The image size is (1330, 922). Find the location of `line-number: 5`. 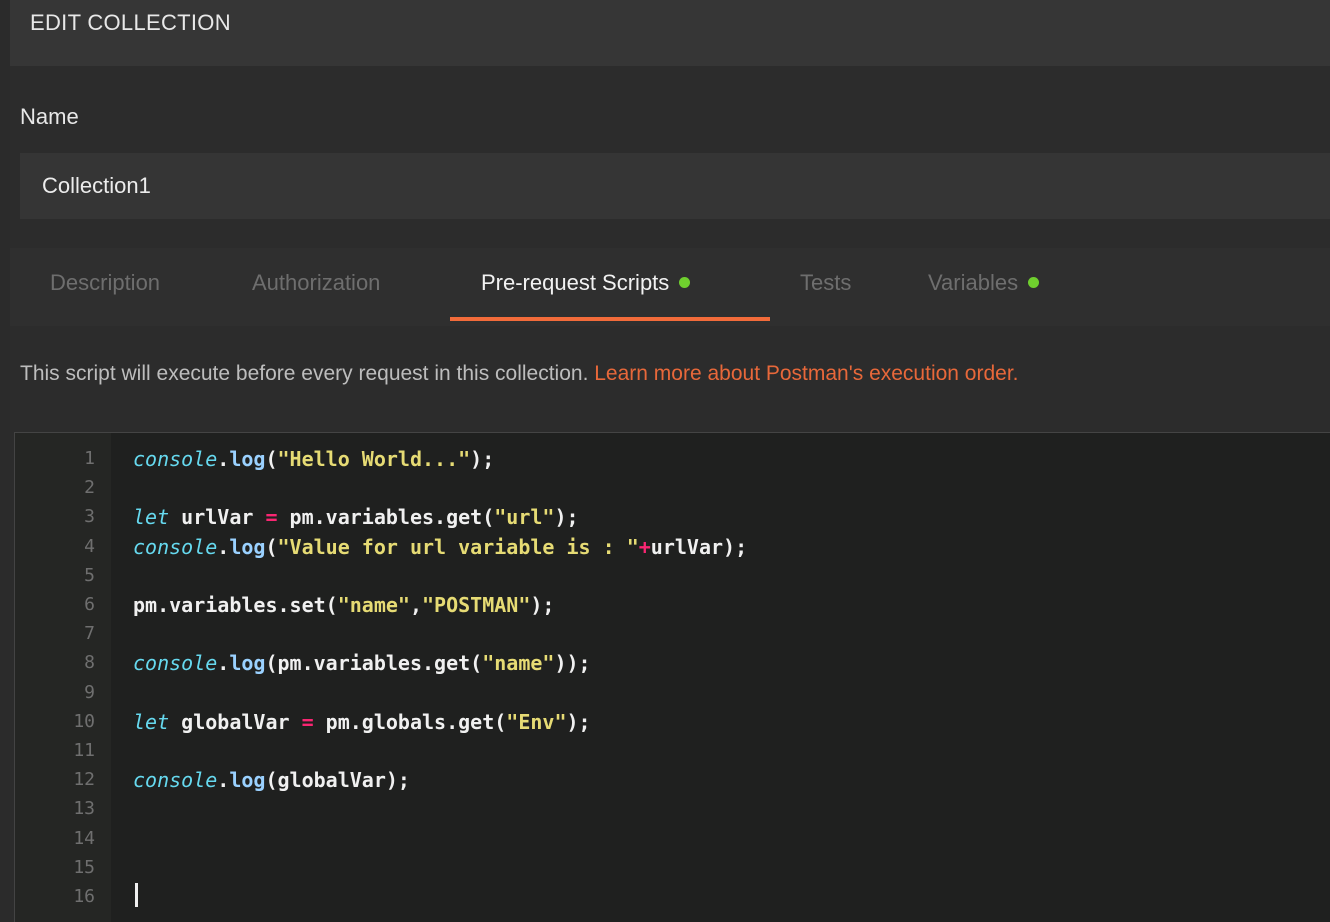

line-number: 5 is located at coordinates (89, 575).